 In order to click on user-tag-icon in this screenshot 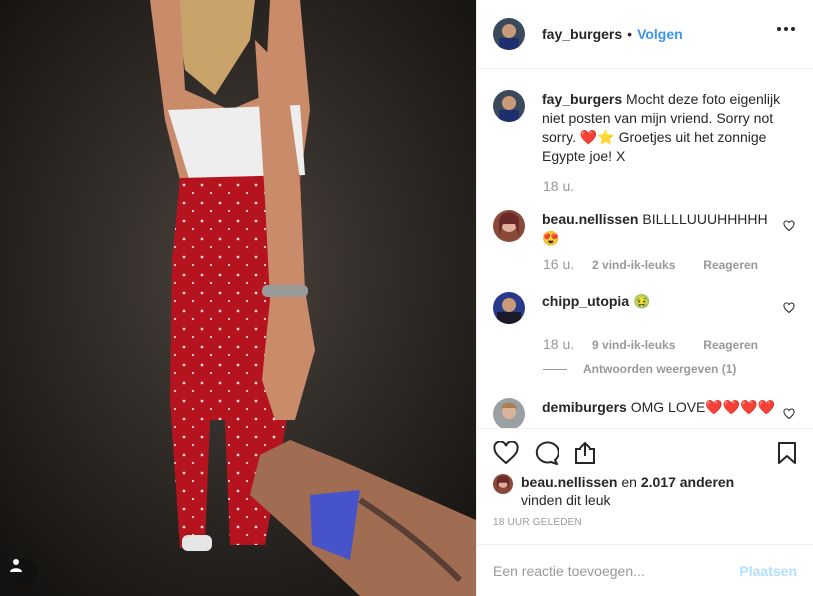, I will do `click(16, 565)`.